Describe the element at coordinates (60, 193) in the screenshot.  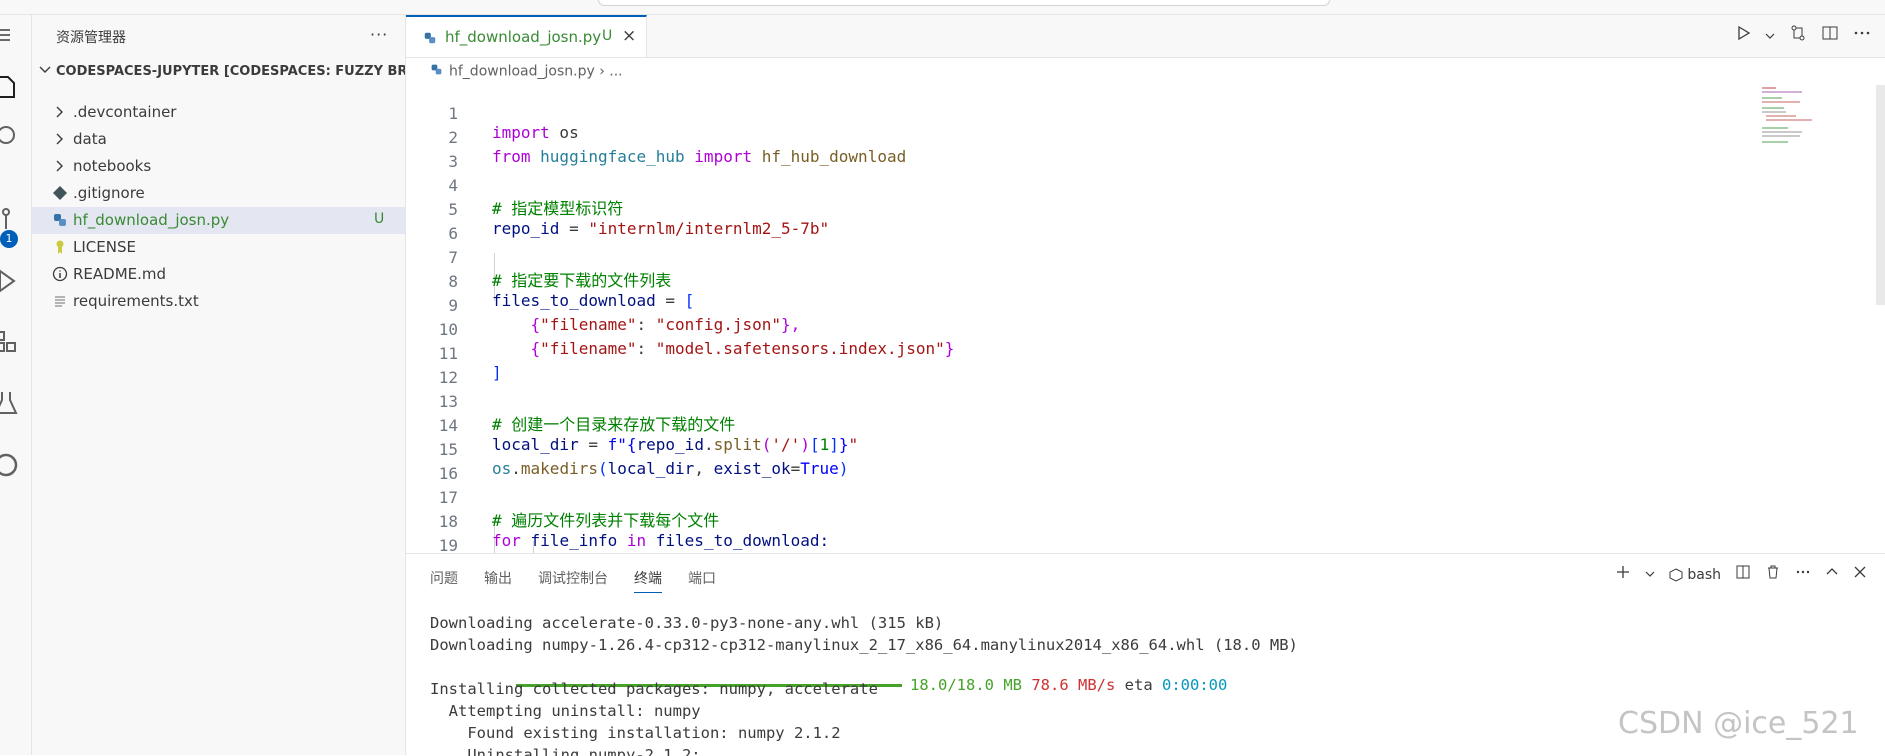
I see `git-icon` at that location.